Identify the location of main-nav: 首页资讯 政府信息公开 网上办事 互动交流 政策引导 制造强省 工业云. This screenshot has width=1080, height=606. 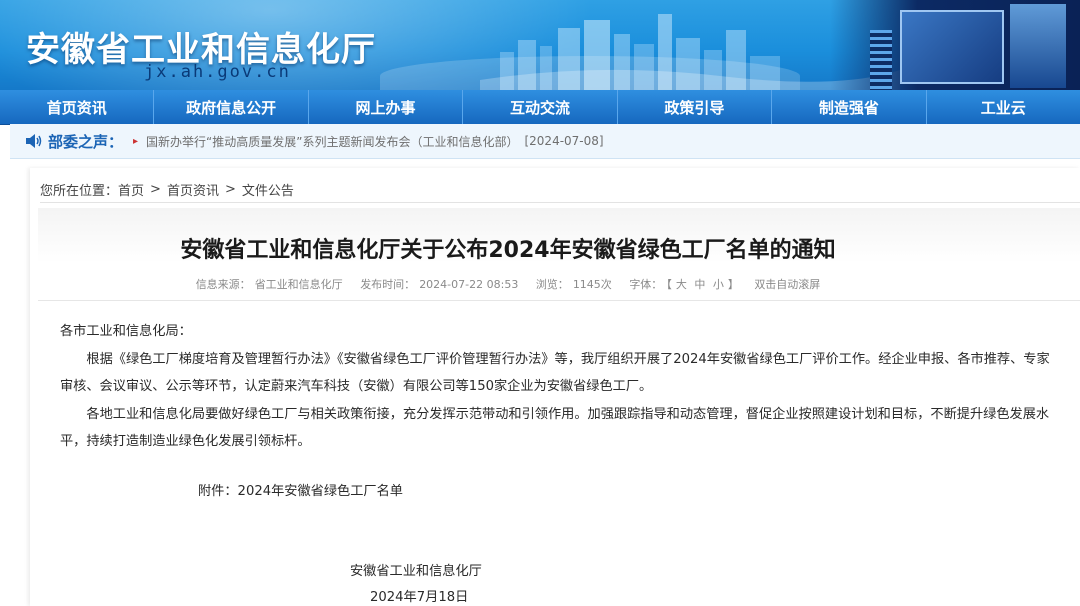
(540, 107).